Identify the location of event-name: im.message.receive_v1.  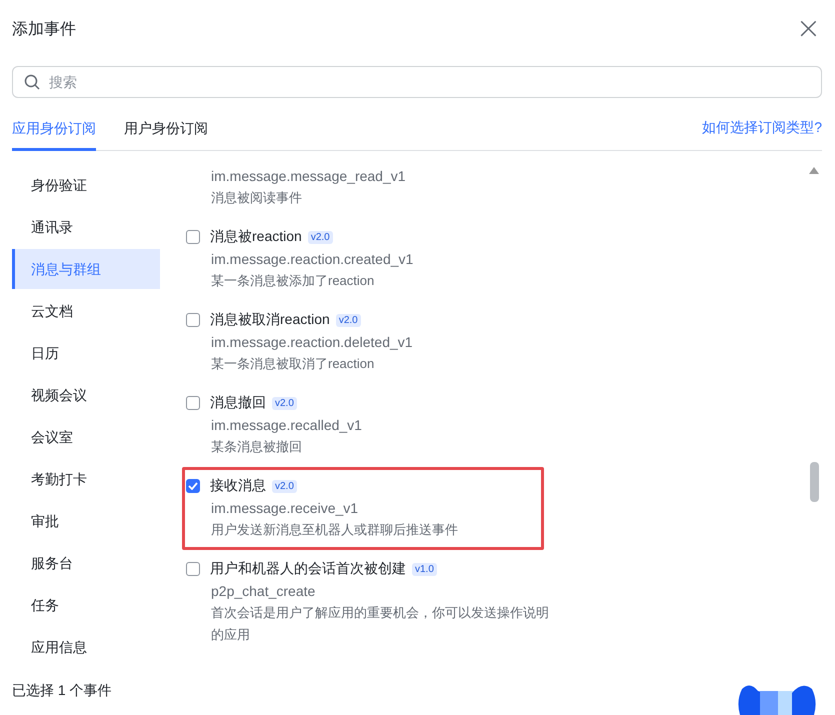
(285, 508).